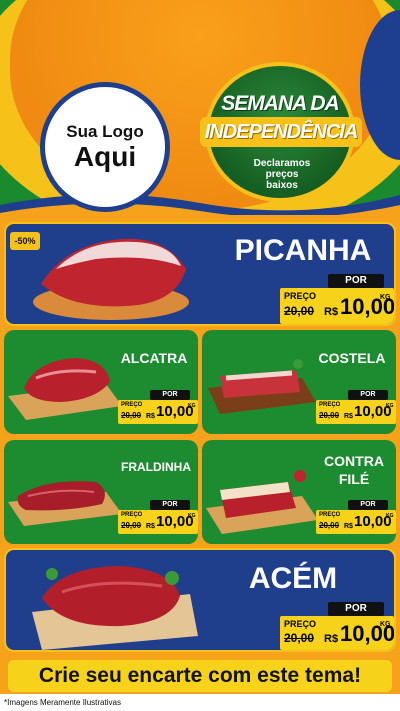  Describe the element at coordinates (156, 467) in the screenshot. I see `product-name: FRALDINHA` at that location.